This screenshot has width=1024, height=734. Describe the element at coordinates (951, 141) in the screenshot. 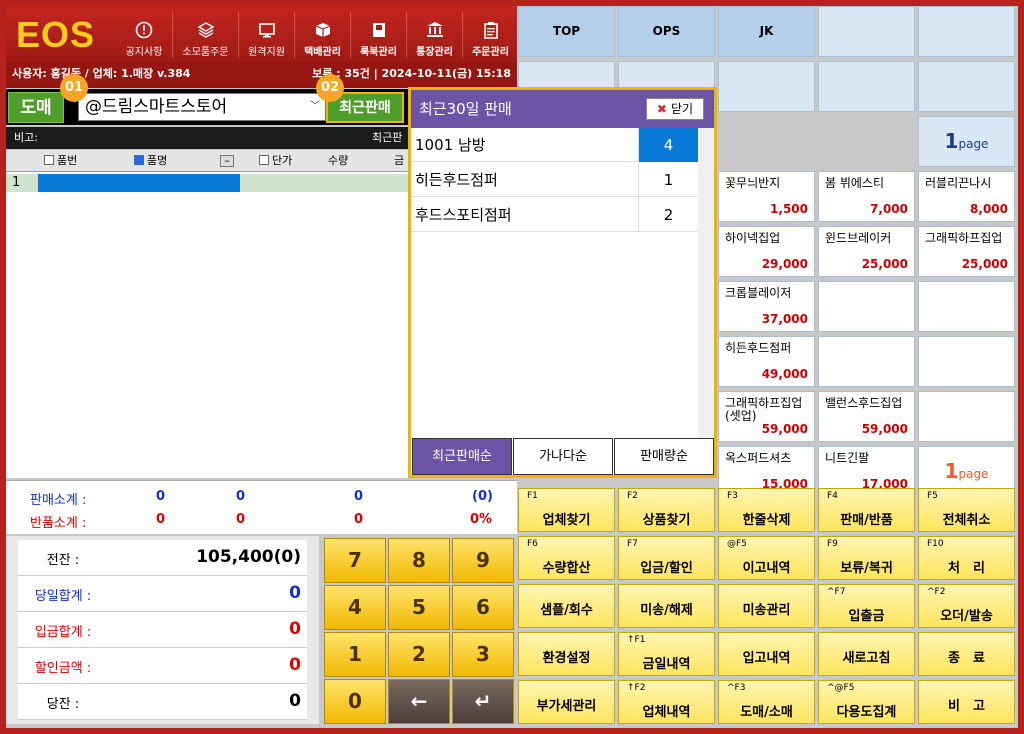

I see `page-number: 1` at that location.